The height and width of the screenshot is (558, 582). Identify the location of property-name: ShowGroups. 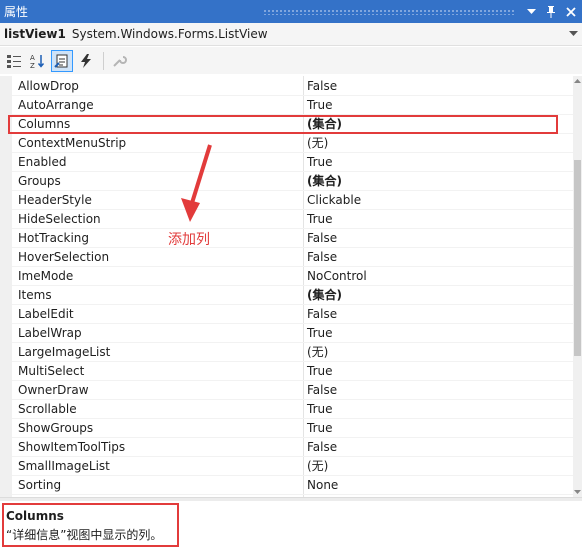
(56, 428).